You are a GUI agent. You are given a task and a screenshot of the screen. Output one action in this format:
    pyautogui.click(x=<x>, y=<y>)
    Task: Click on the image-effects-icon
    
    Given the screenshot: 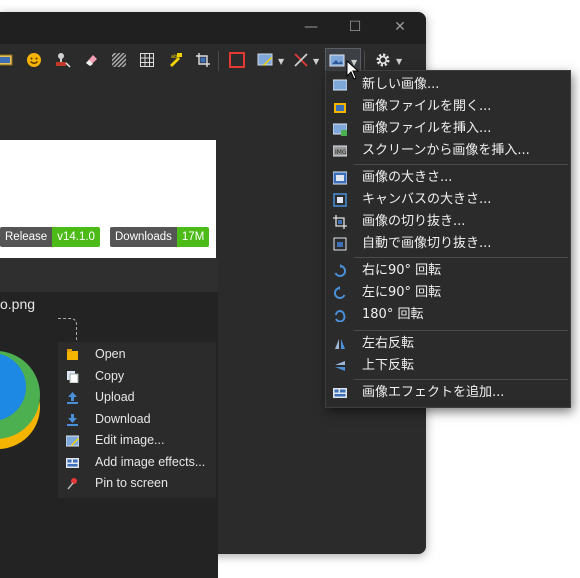 What is the action you would take?
    pyautogui.click(x=72, y=463)
    